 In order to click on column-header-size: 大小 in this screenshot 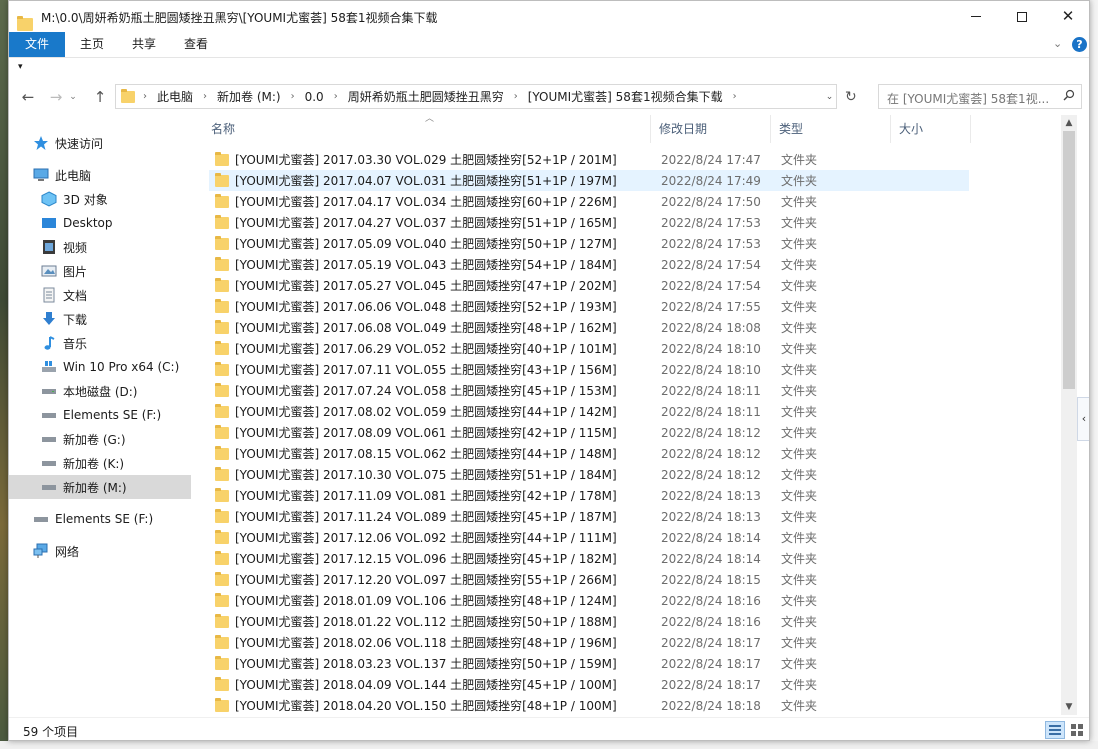, I will do `click(931, 129)`.